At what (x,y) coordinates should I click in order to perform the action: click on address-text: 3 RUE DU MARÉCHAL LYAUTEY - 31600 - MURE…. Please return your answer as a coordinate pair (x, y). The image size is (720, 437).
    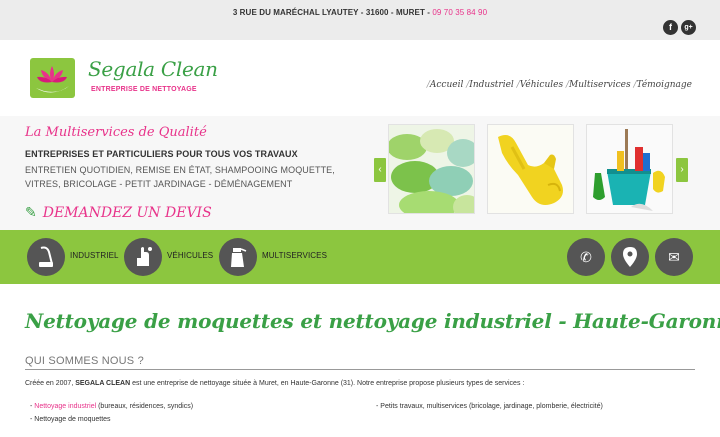
    Looking at the image, I should click on (332, 12).